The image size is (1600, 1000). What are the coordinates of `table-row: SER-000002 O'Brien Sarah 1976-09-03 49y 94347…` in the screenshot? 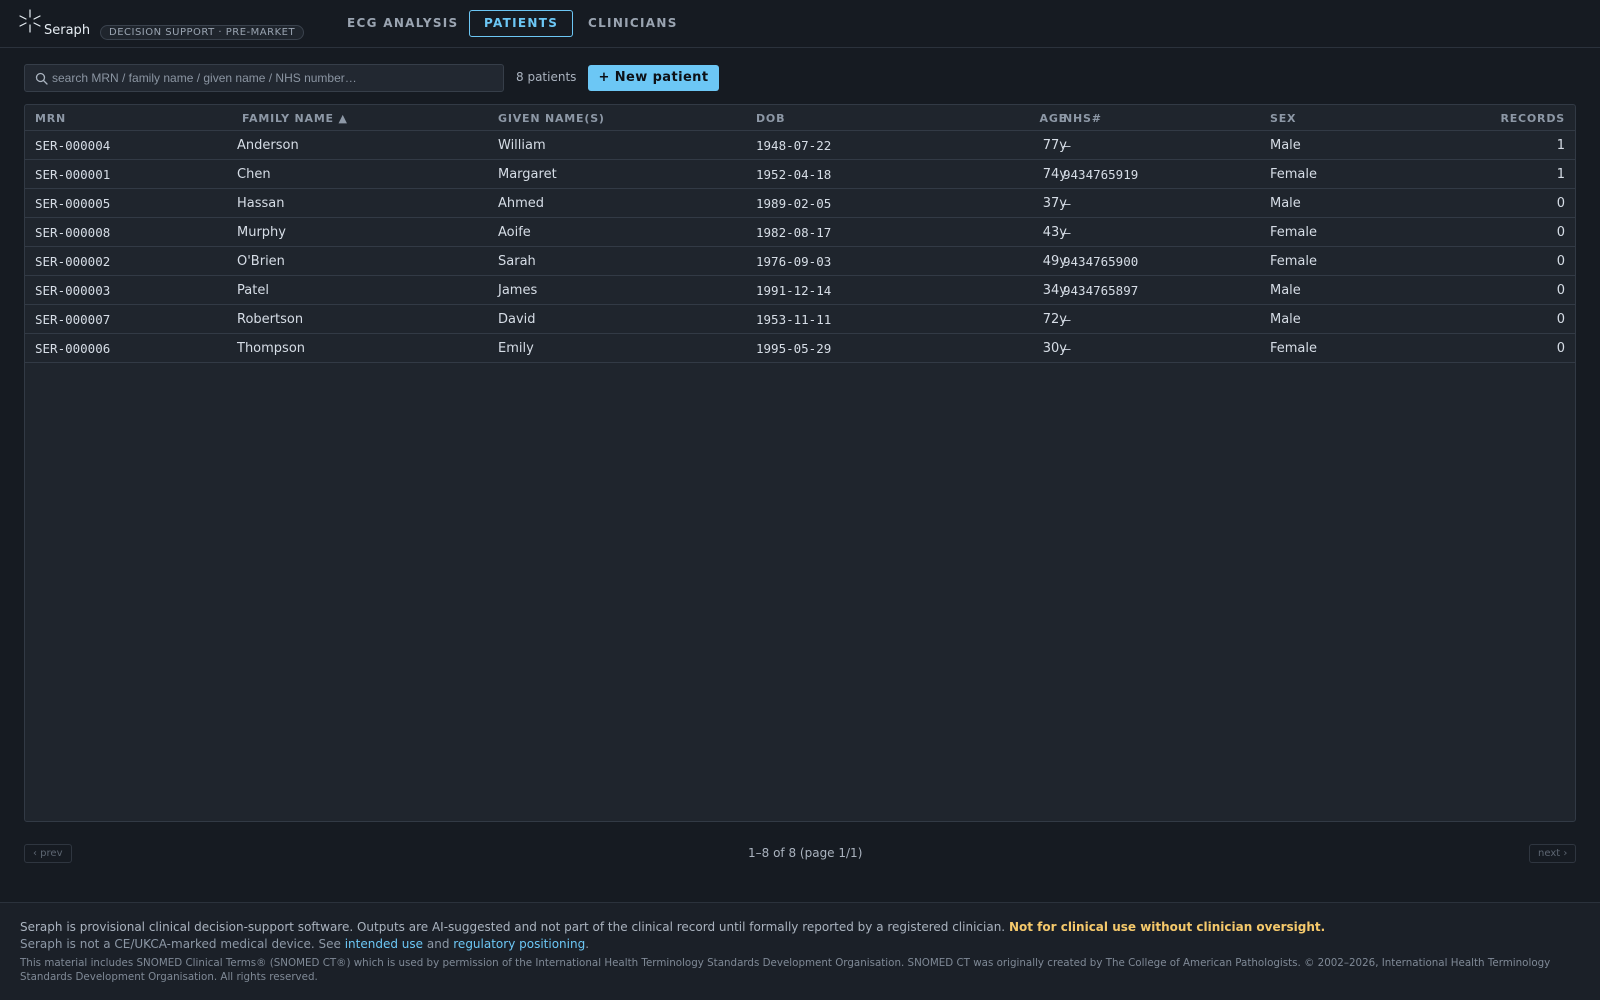 It's located at (800, 261).